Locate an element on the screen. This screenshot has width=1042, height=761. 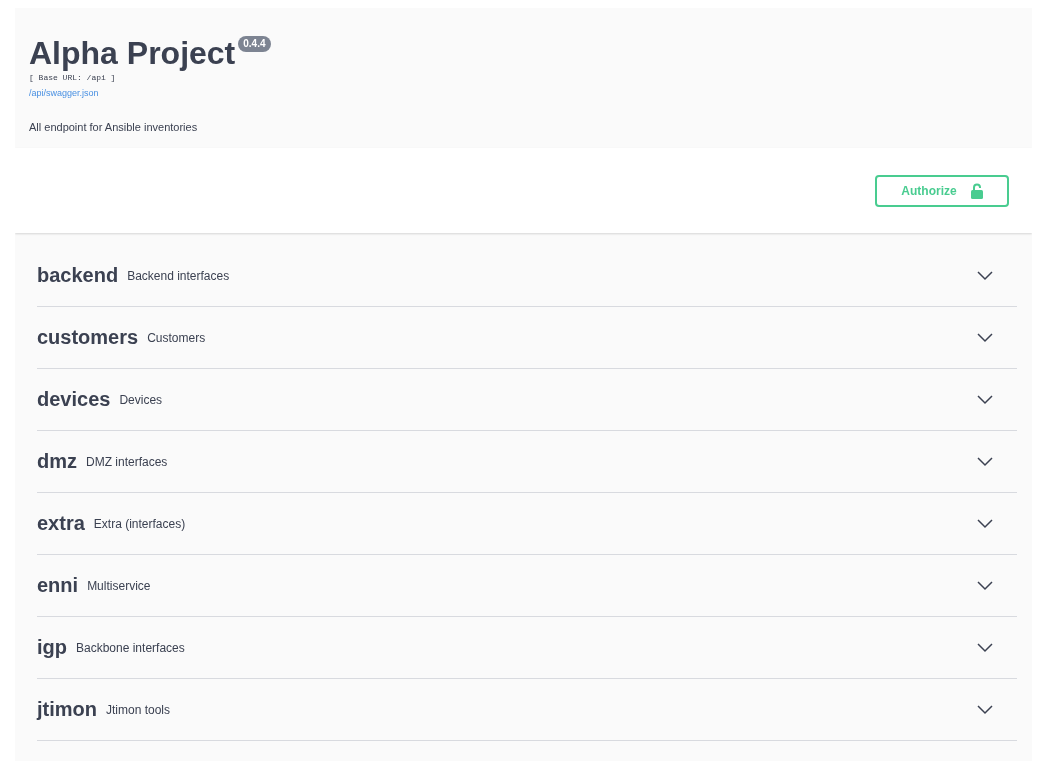
base-url: [ Base URL: /api ] is located at coordinates (73, 77).